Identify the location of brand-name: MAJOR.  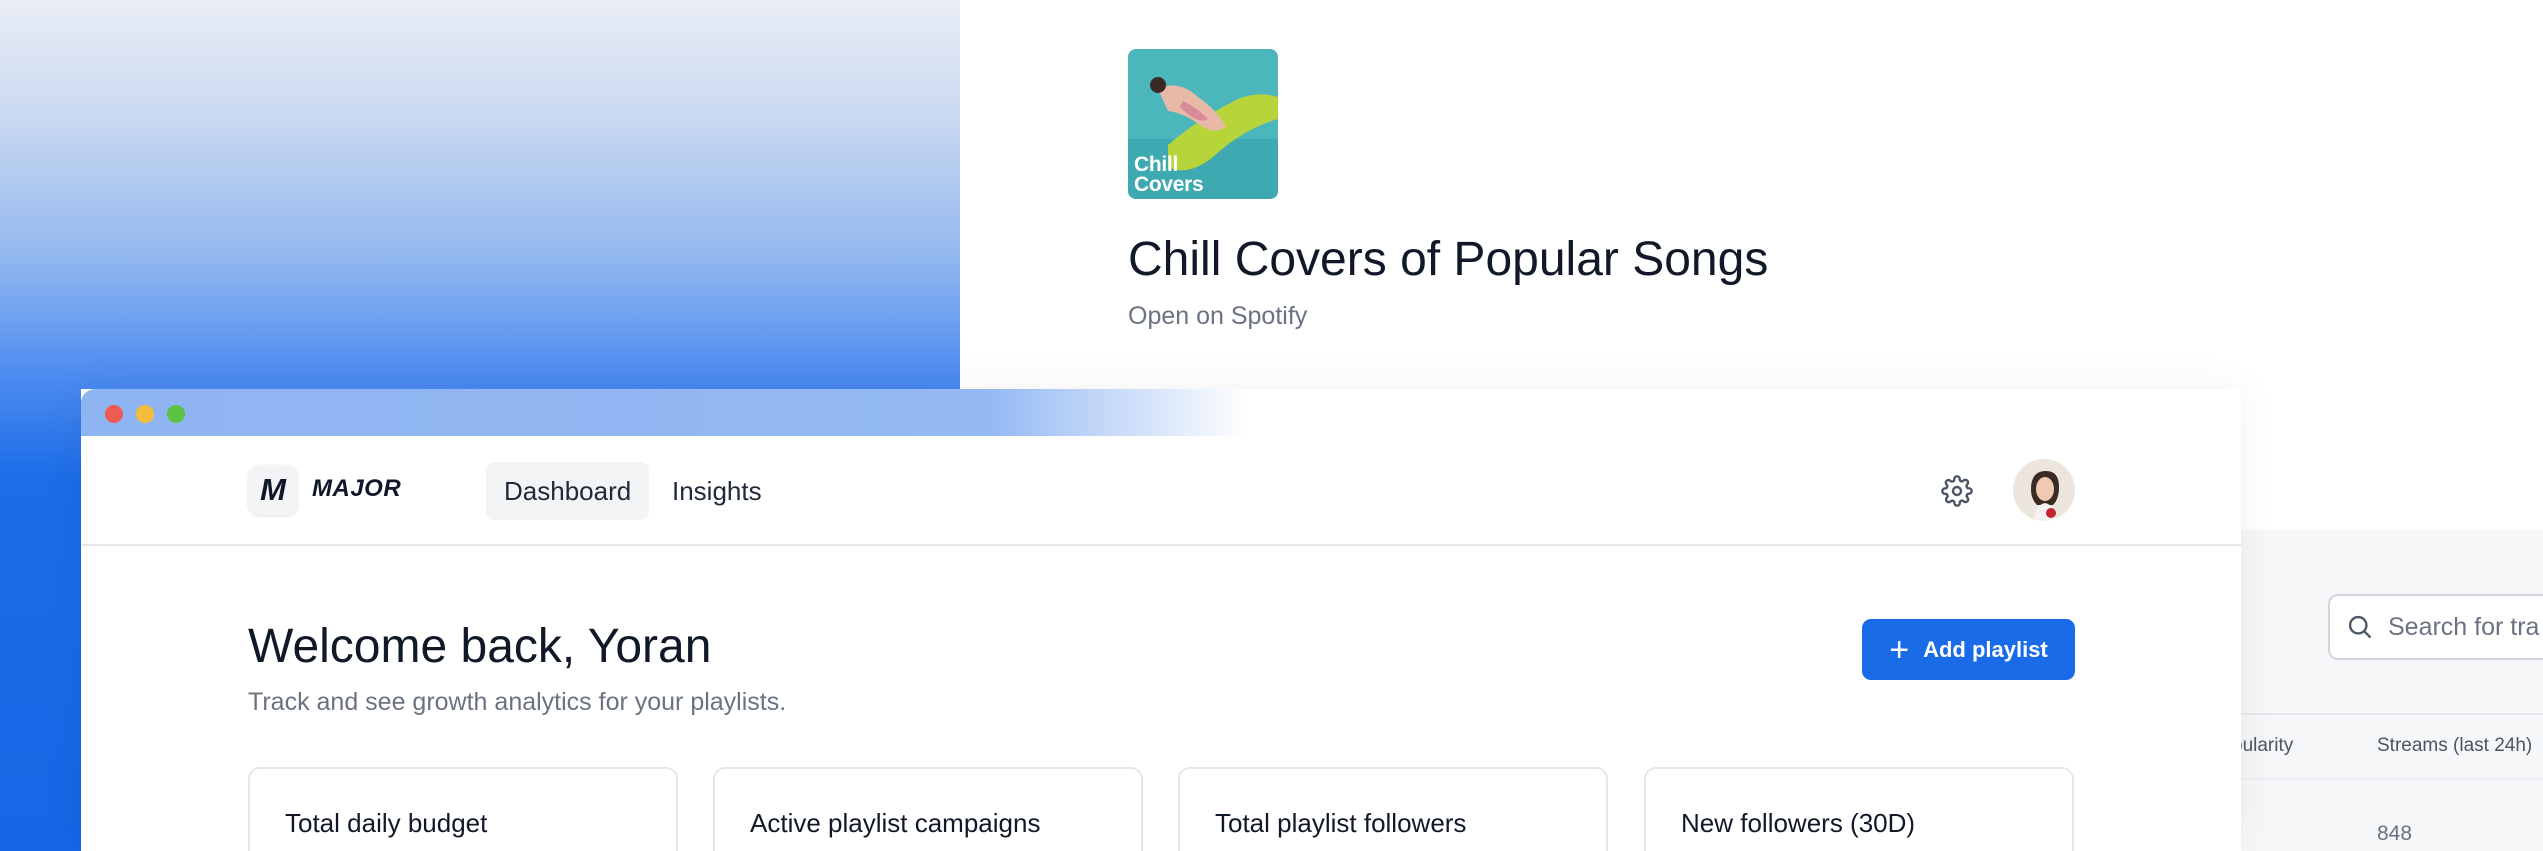
(356, 489).